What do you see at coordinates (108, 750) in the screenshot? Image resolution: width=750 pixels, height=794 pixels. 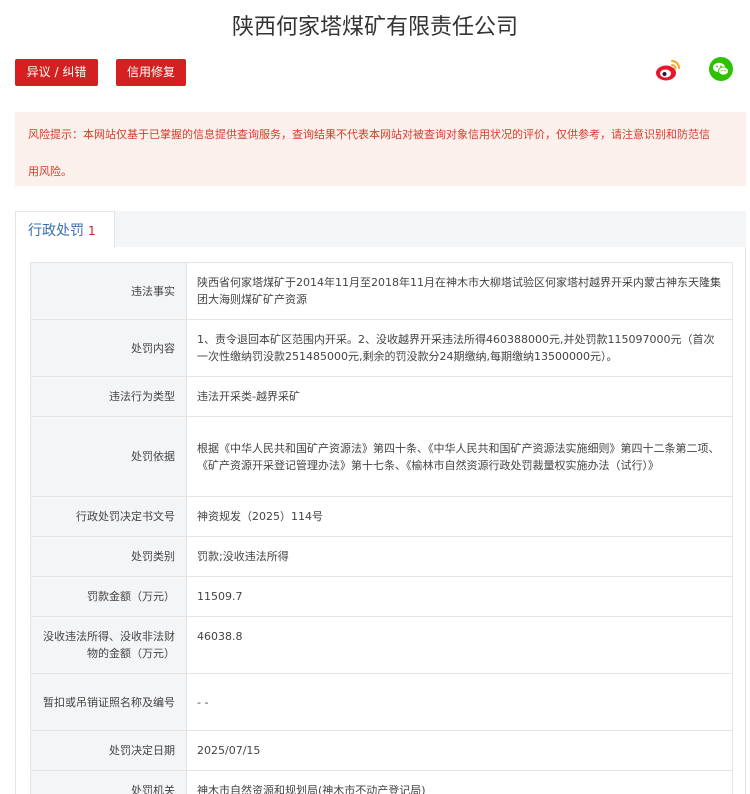 I see `row-key: 处罚决定日期` at bounding box center [108, 750].